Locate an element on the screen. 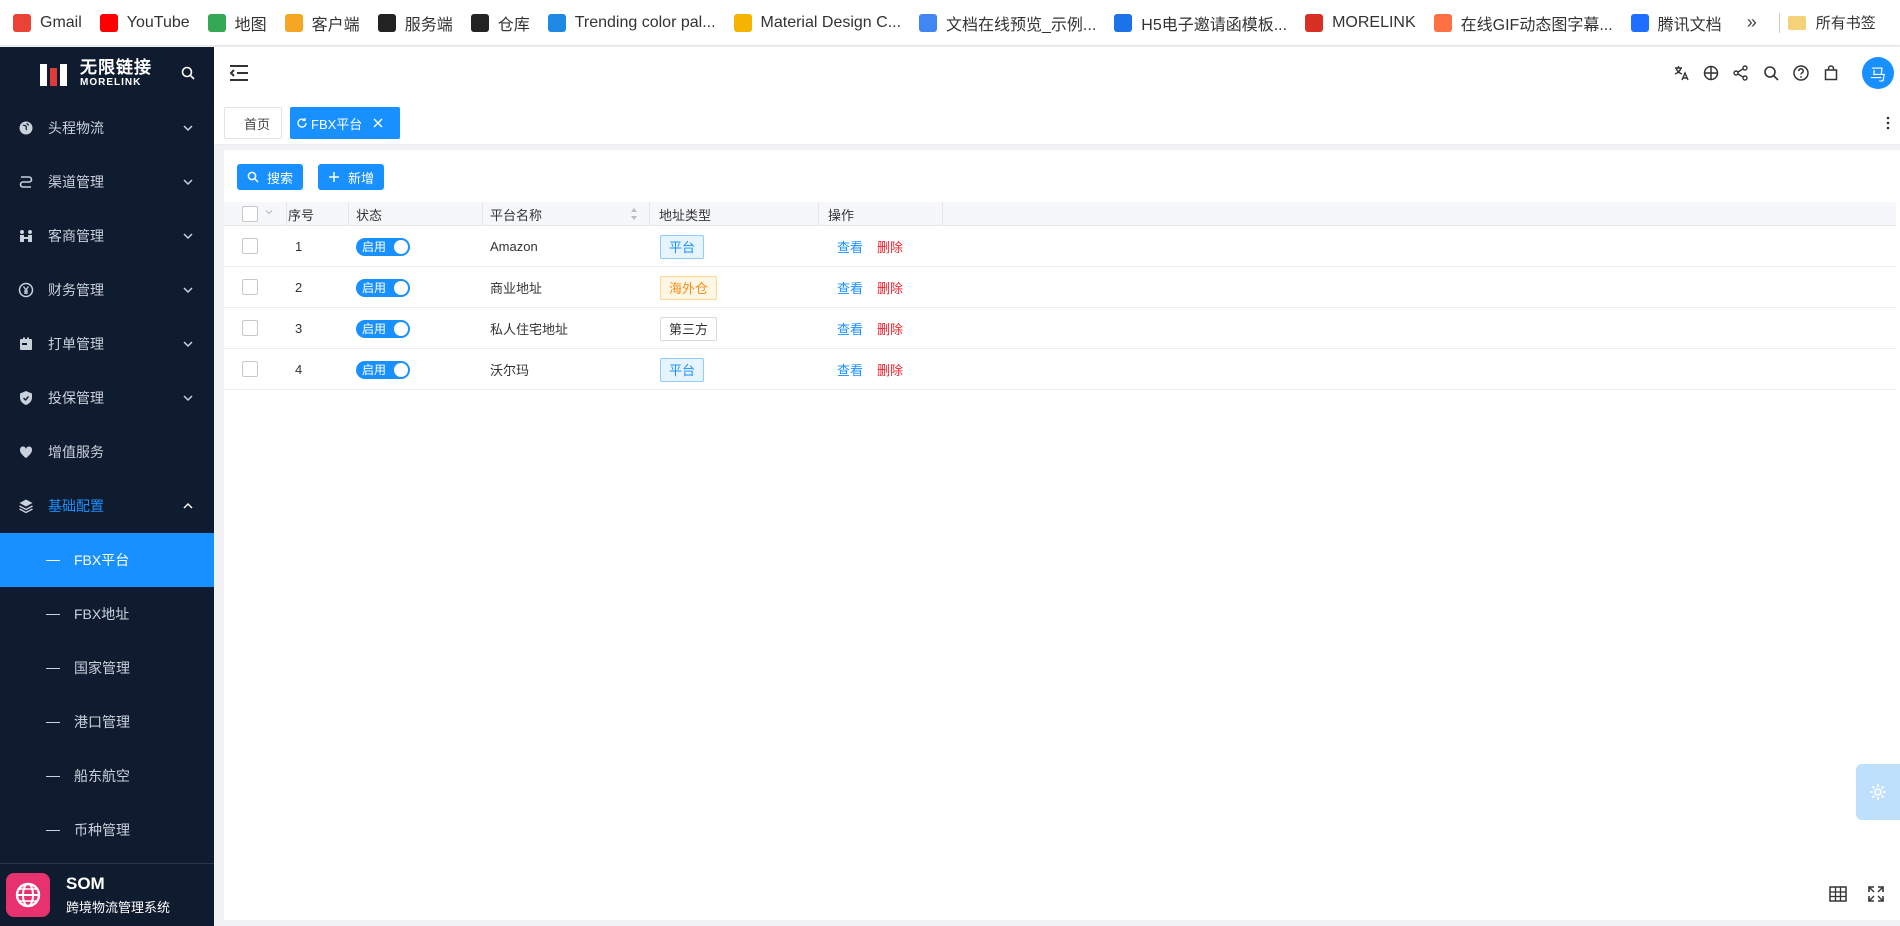 Image resolution: width=1900 pixels, height=926 pixels. som-logo-icon is located at coordinates (28, 895).